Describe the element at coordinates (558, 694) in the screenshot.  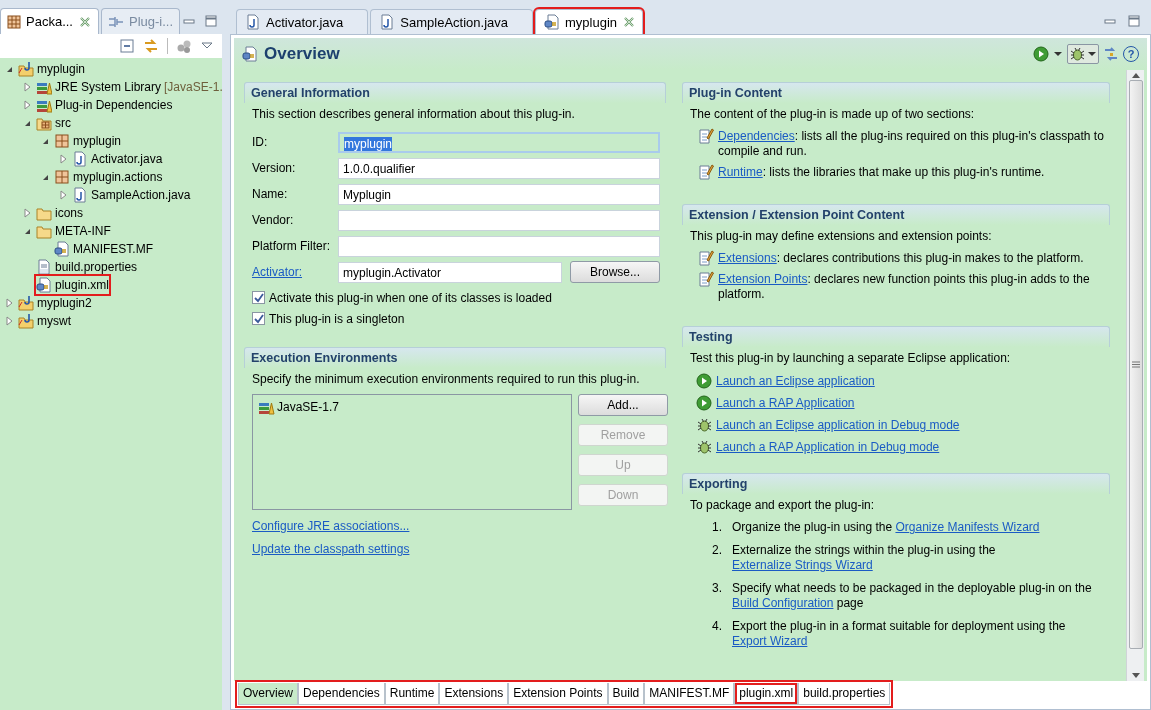
I see `page-tab: Extension Points` at that location.